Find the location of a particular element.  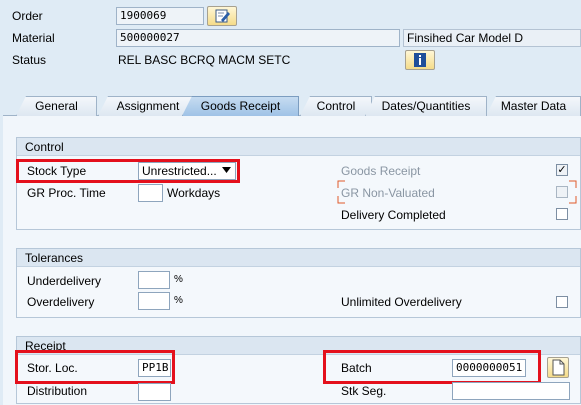

distribution-label: Distribution is located at coordinates (57, 391).